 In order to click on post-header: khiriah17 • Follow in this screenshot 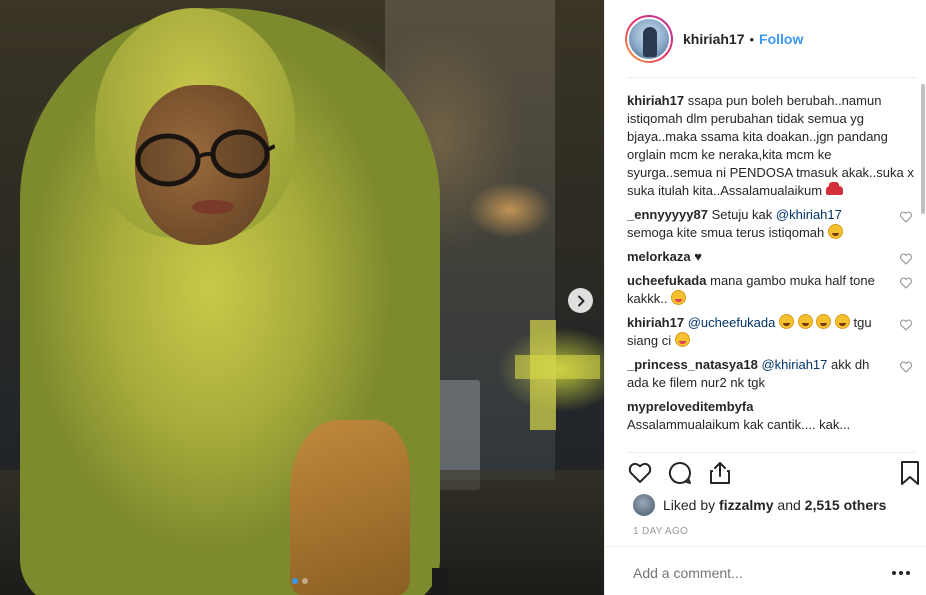, I will do `click(765, 39)`.